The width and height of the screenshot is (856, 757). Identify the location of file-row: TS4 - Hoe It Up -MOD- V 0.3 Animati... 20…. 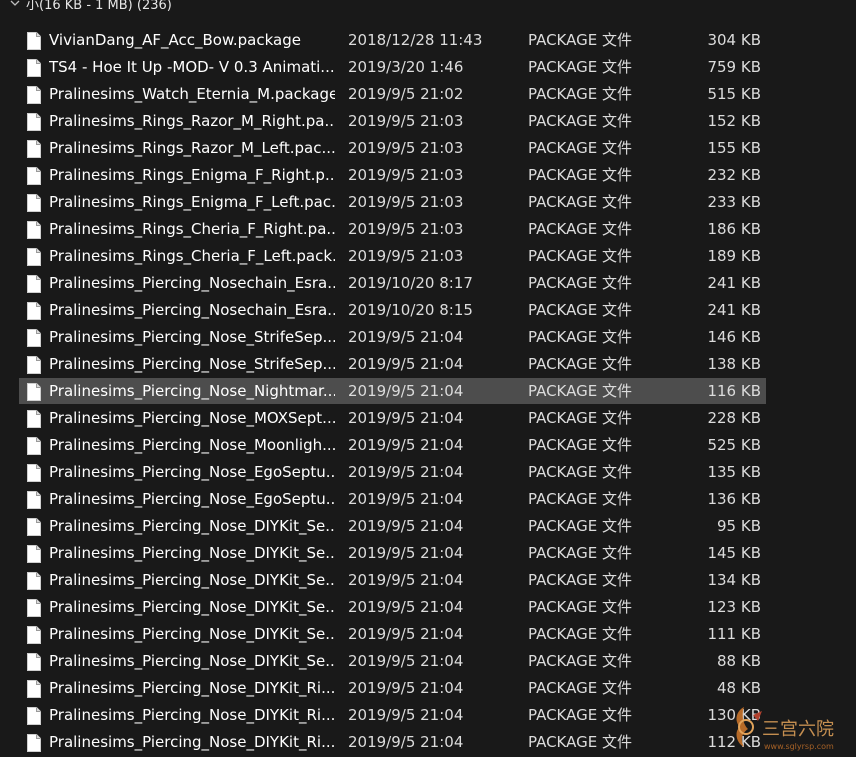
(428, 66).